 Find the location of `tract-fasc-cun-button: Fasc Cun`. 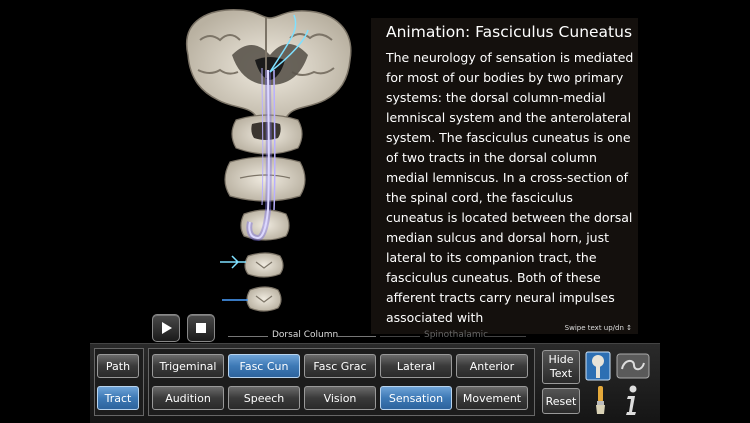

tract-fasc-cun-button: Fasc Cun is located at coordinates (264, 366).